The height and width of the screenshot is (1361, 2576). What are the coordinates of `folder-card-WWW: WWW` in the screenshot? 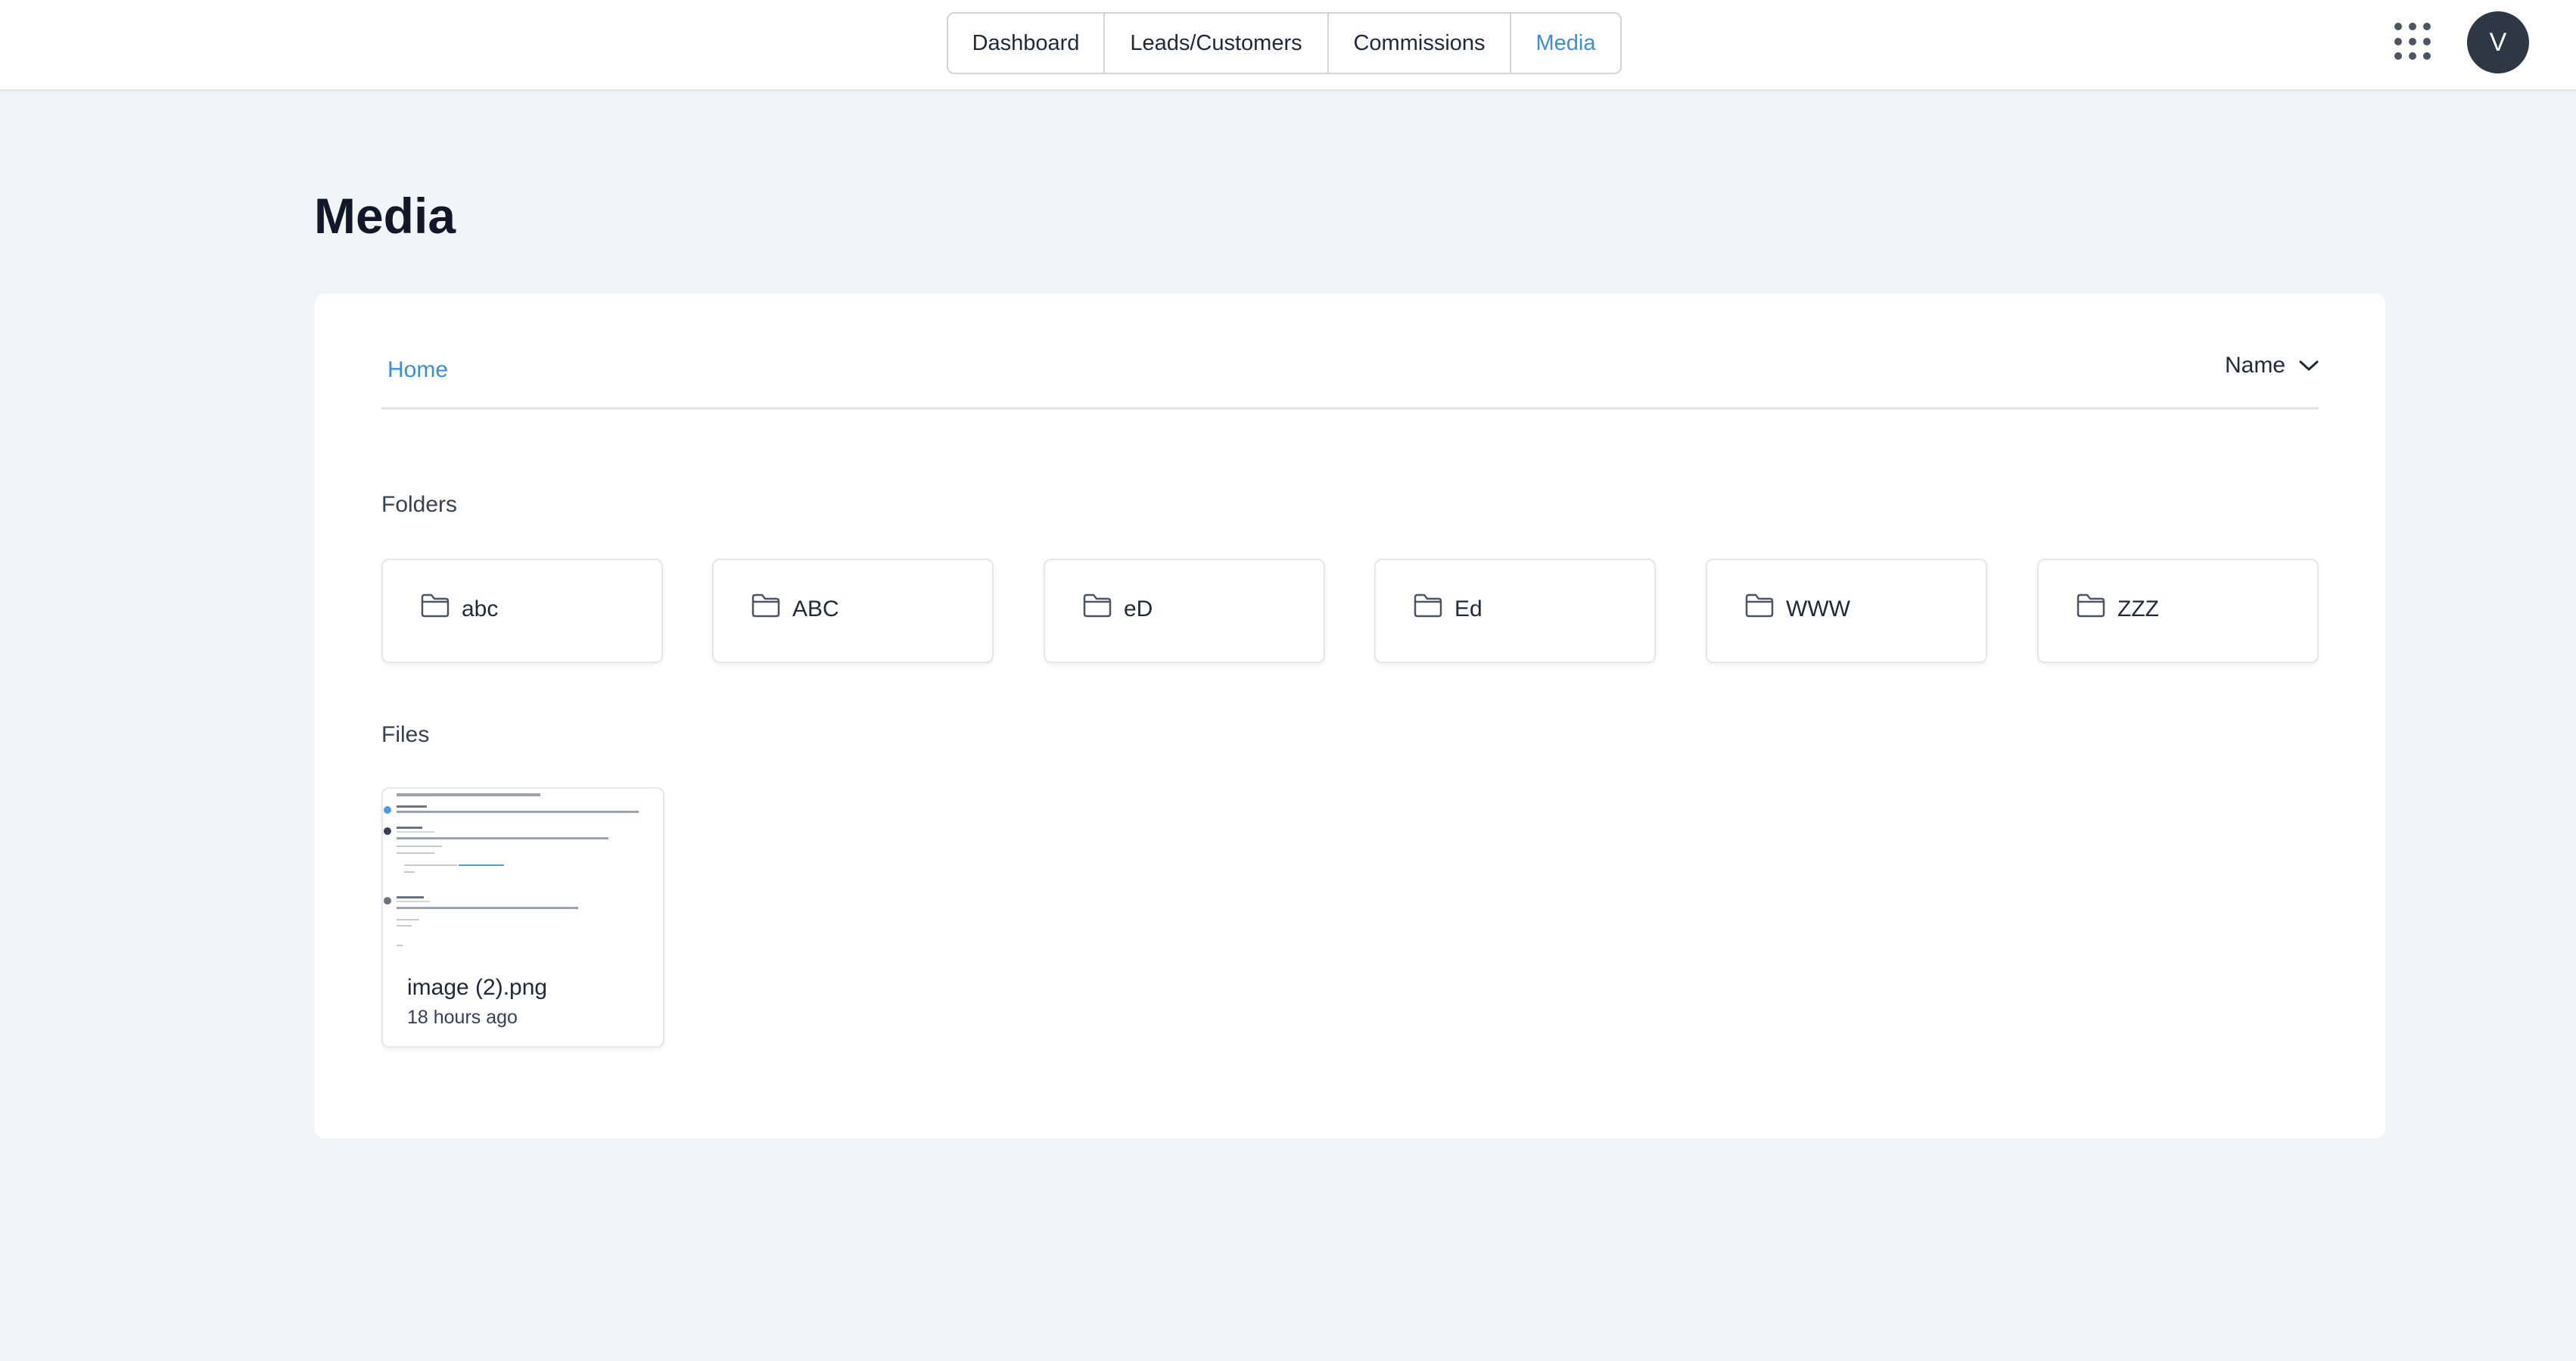 It's located at (1846, 611).